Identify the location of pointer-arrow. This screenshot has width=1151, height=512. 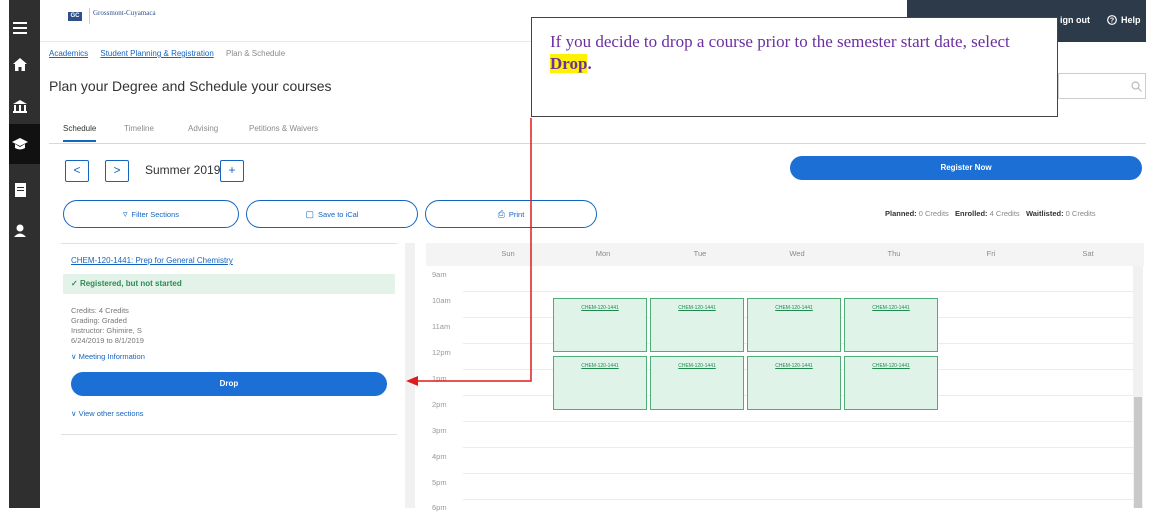
(469, 252).